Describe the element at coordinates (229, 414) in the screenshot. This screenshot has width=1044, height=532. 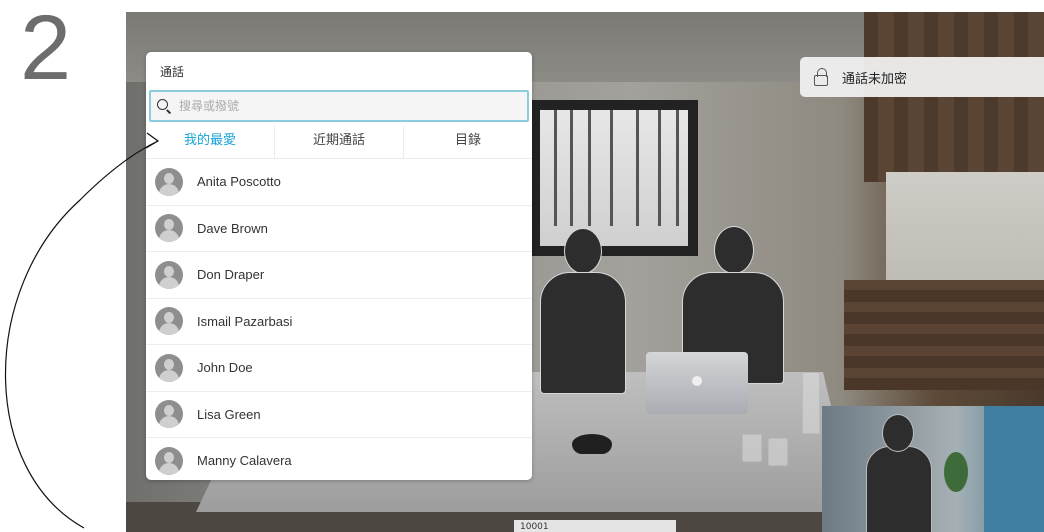
I see `contact-name: Lisa Green` at that location.